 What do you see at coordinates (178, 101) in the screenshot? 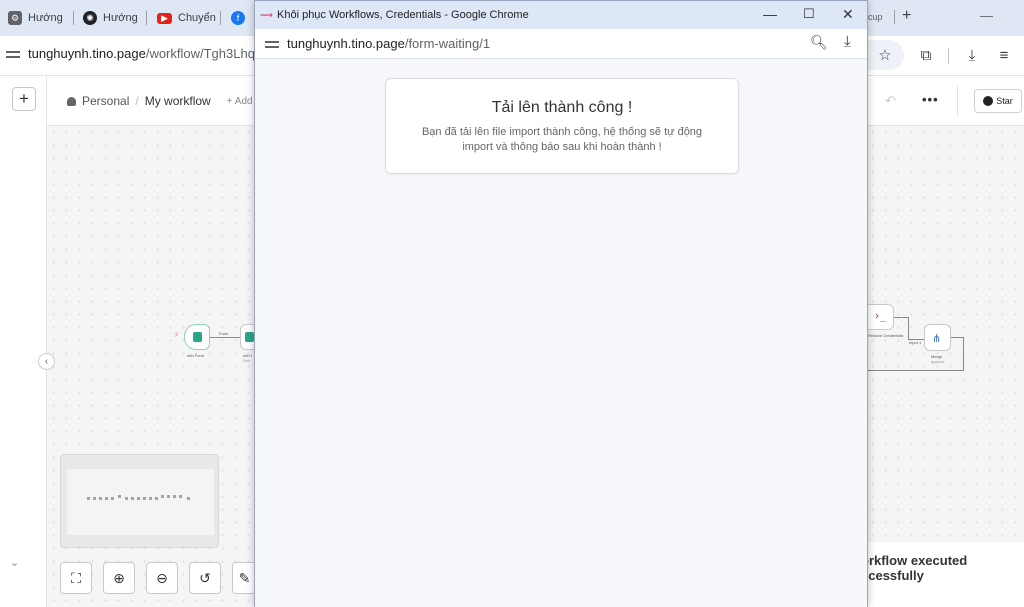
I see `workflow-name: My workflow` at bounding box center [178, 101].